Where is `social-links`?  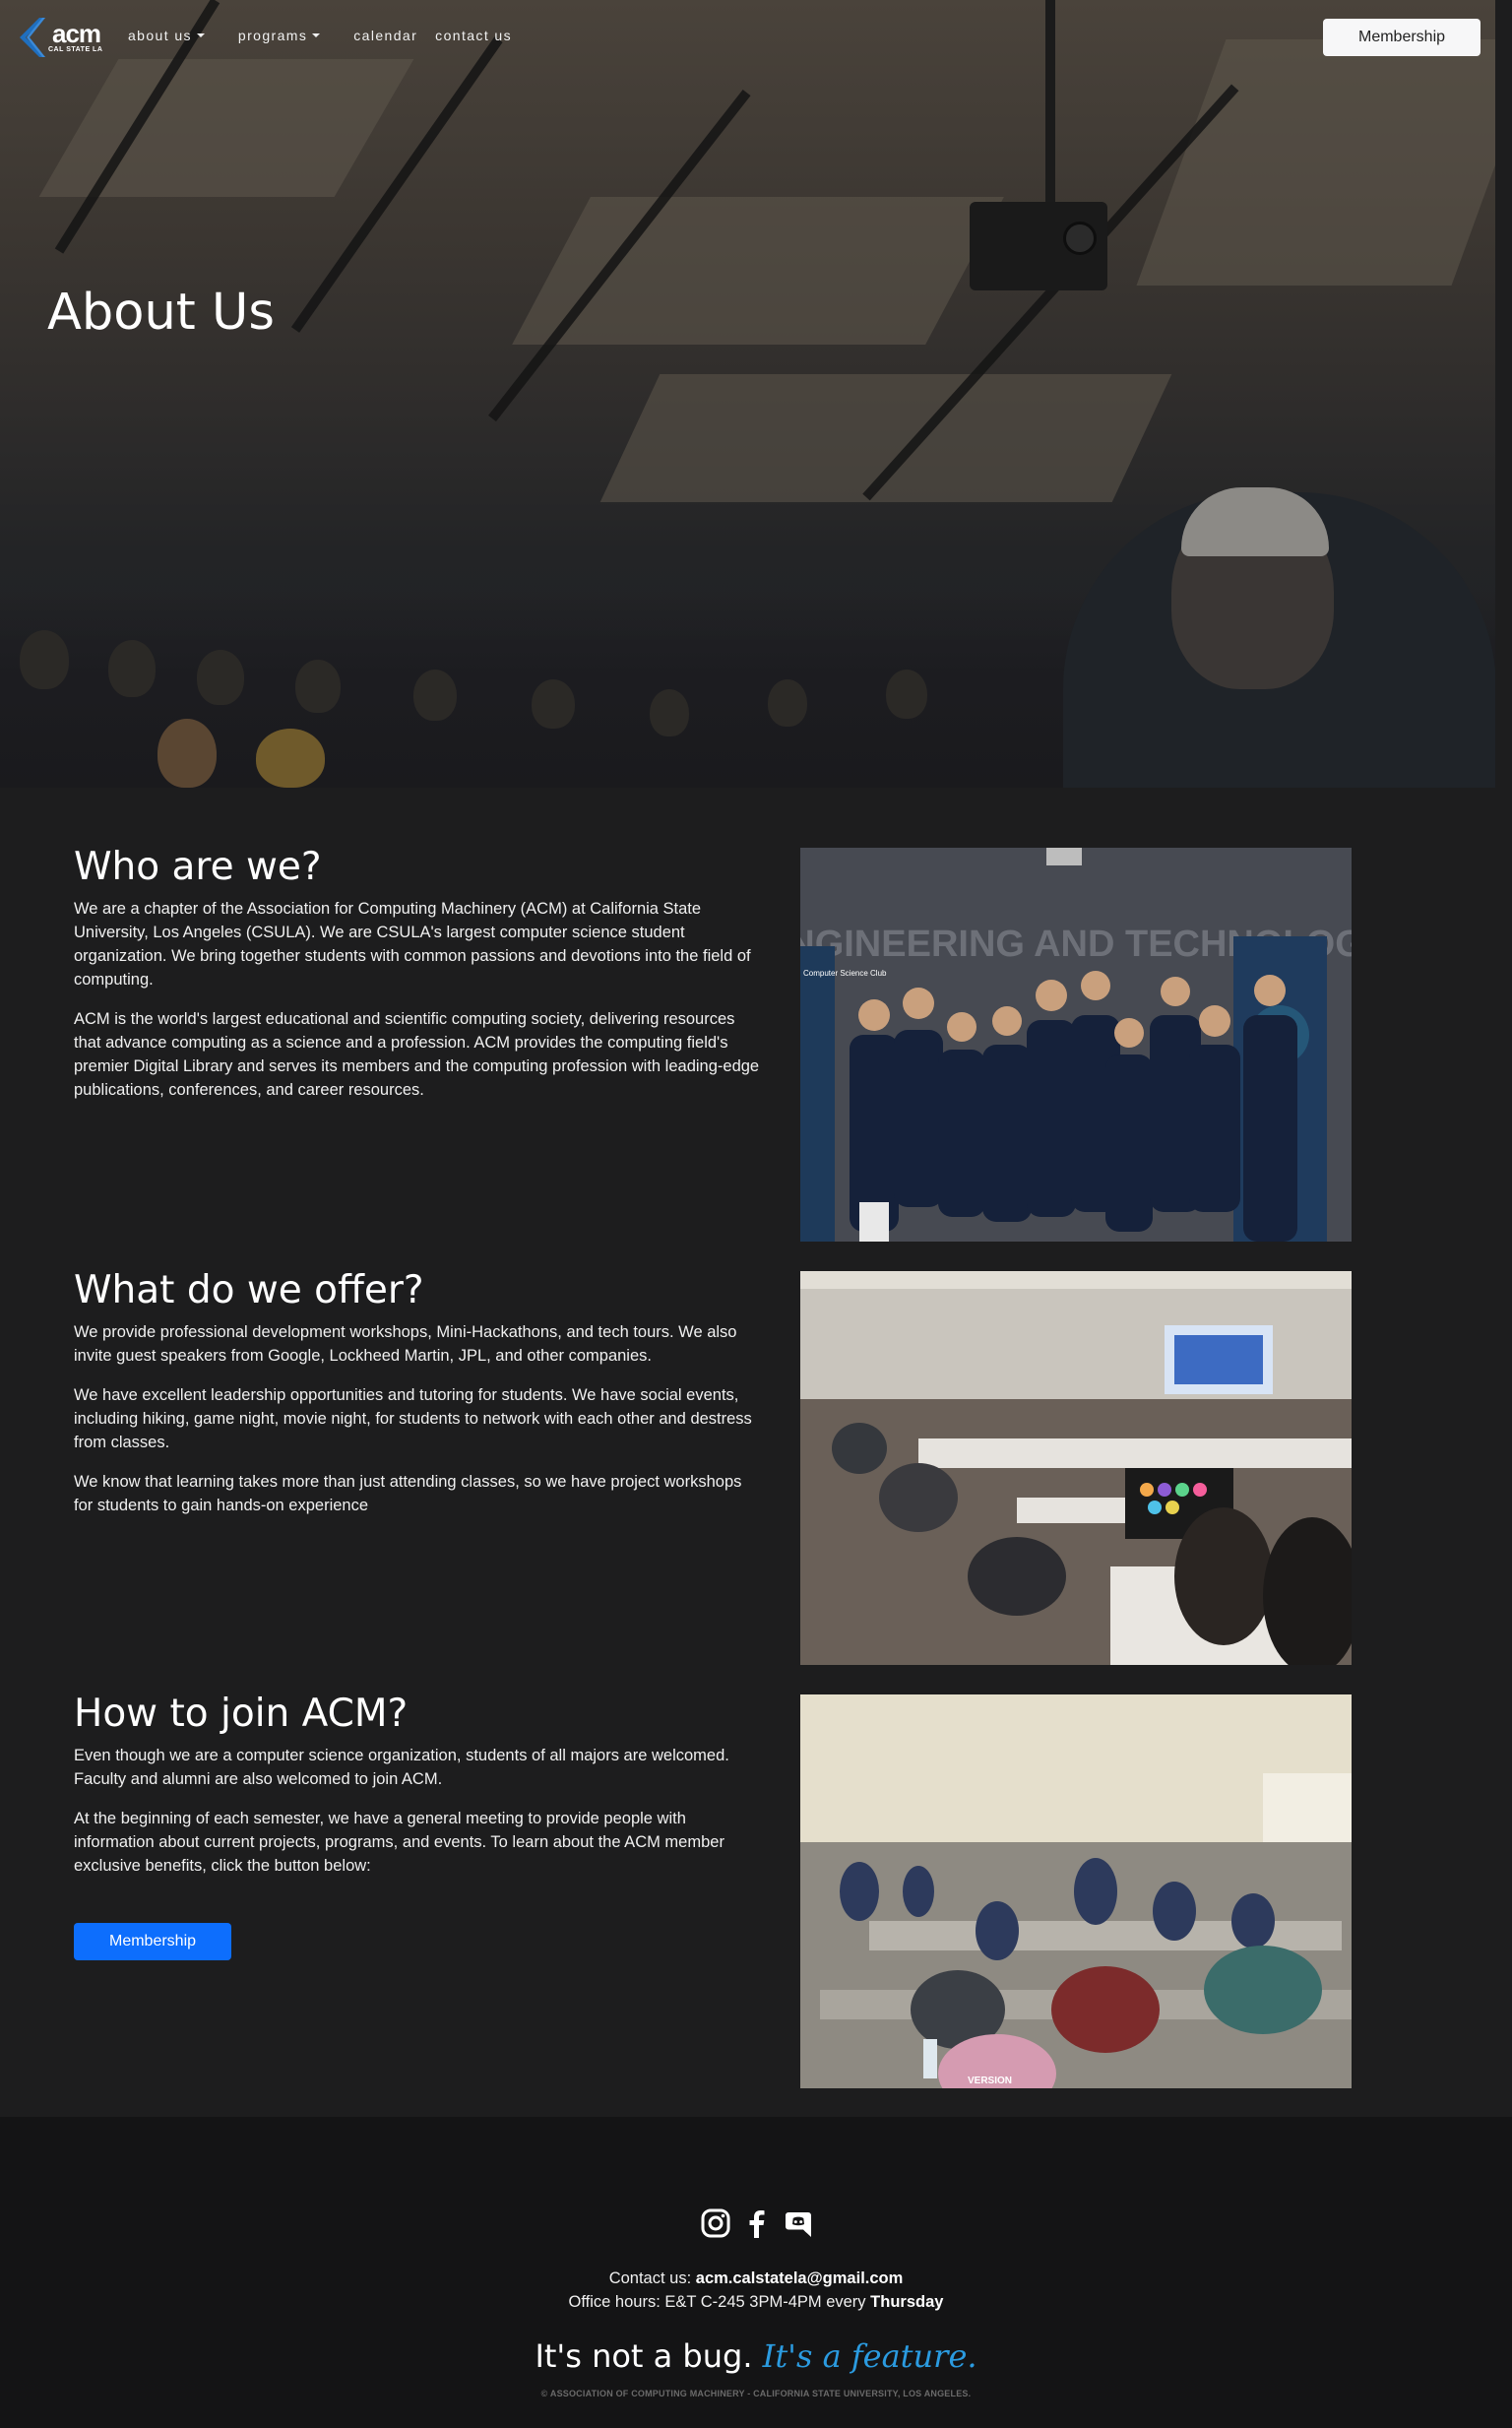 social-links is located at coordinates (757, 2223).